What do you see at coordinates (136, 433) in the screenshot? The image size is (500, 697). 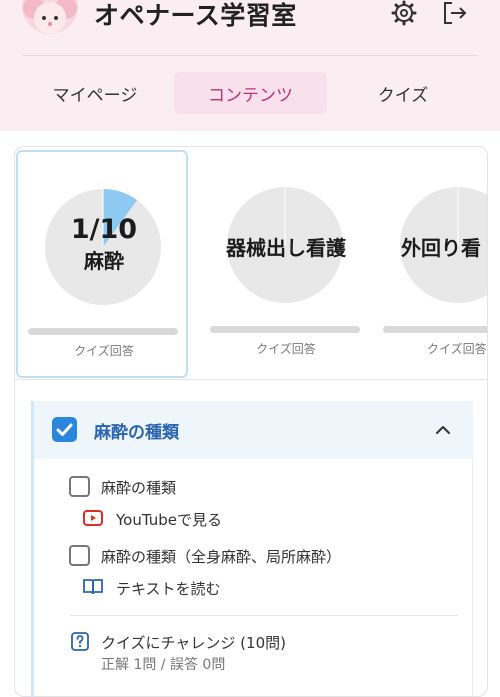 I see `section-title: 麻酔の種類` at bounding box center [136, 433].